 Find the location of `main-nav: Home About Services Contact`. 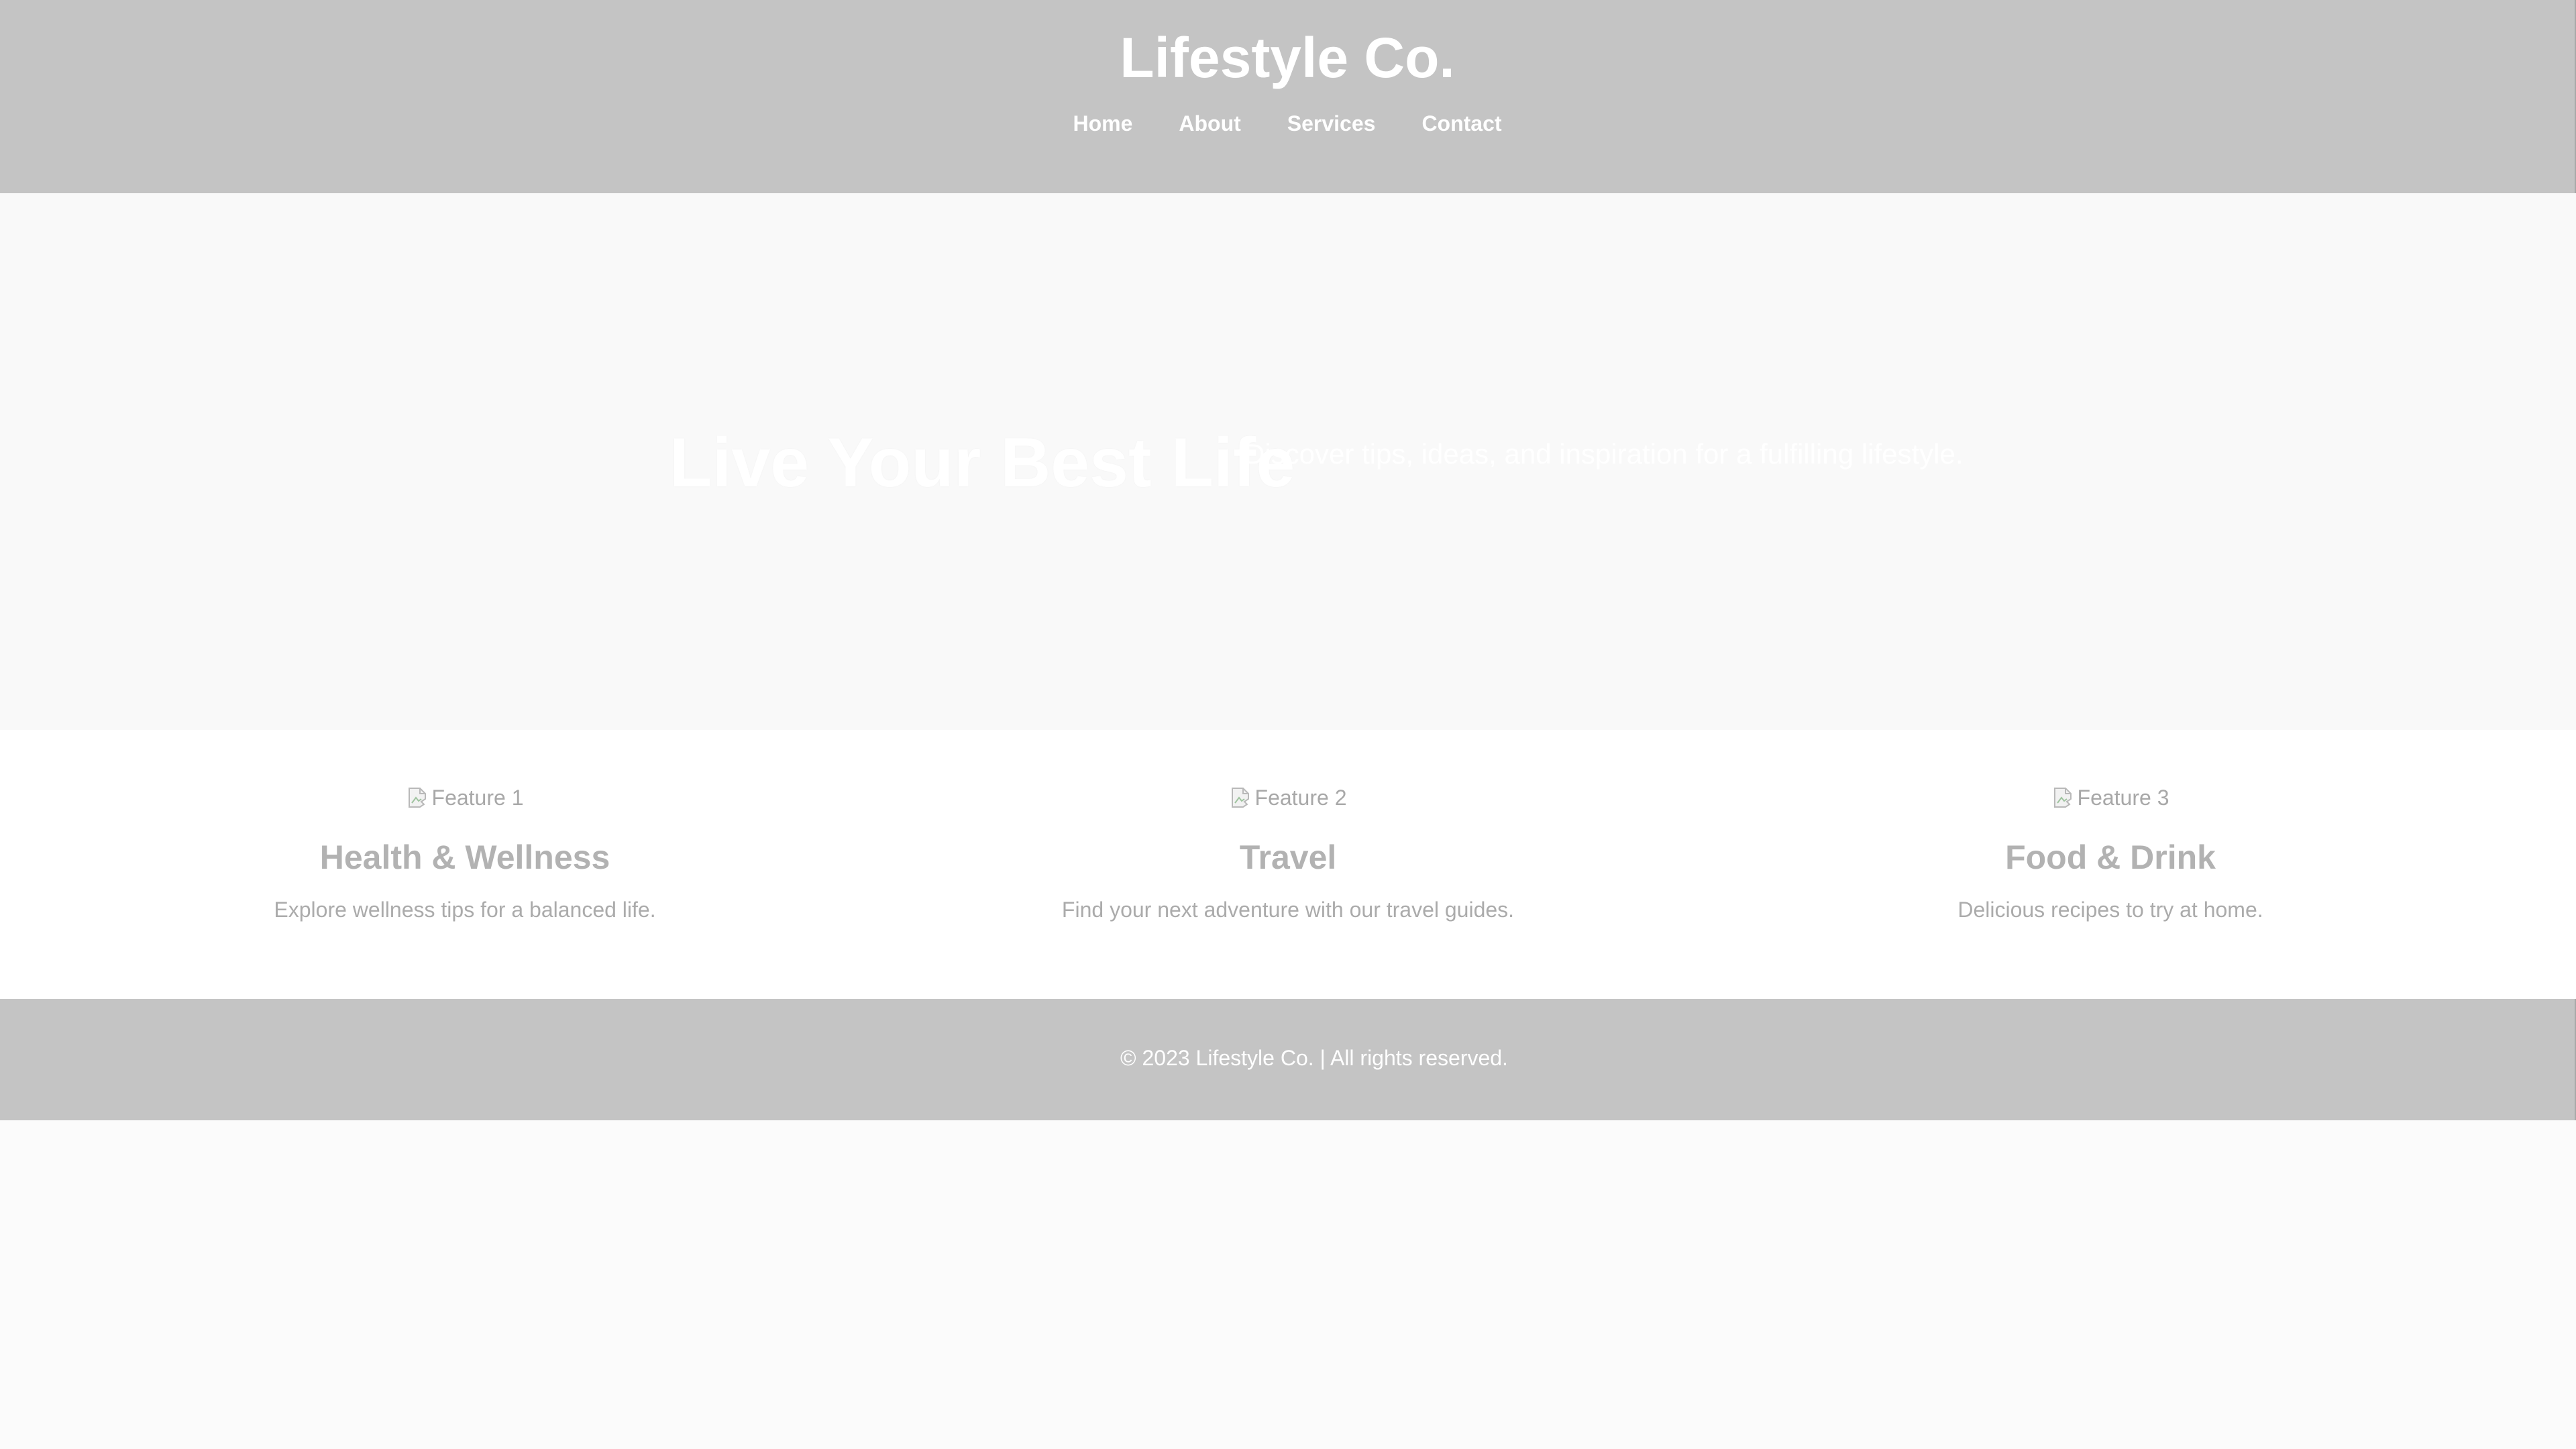

main-nav: Home About Services Contact is located at coordinates (1287, 141).